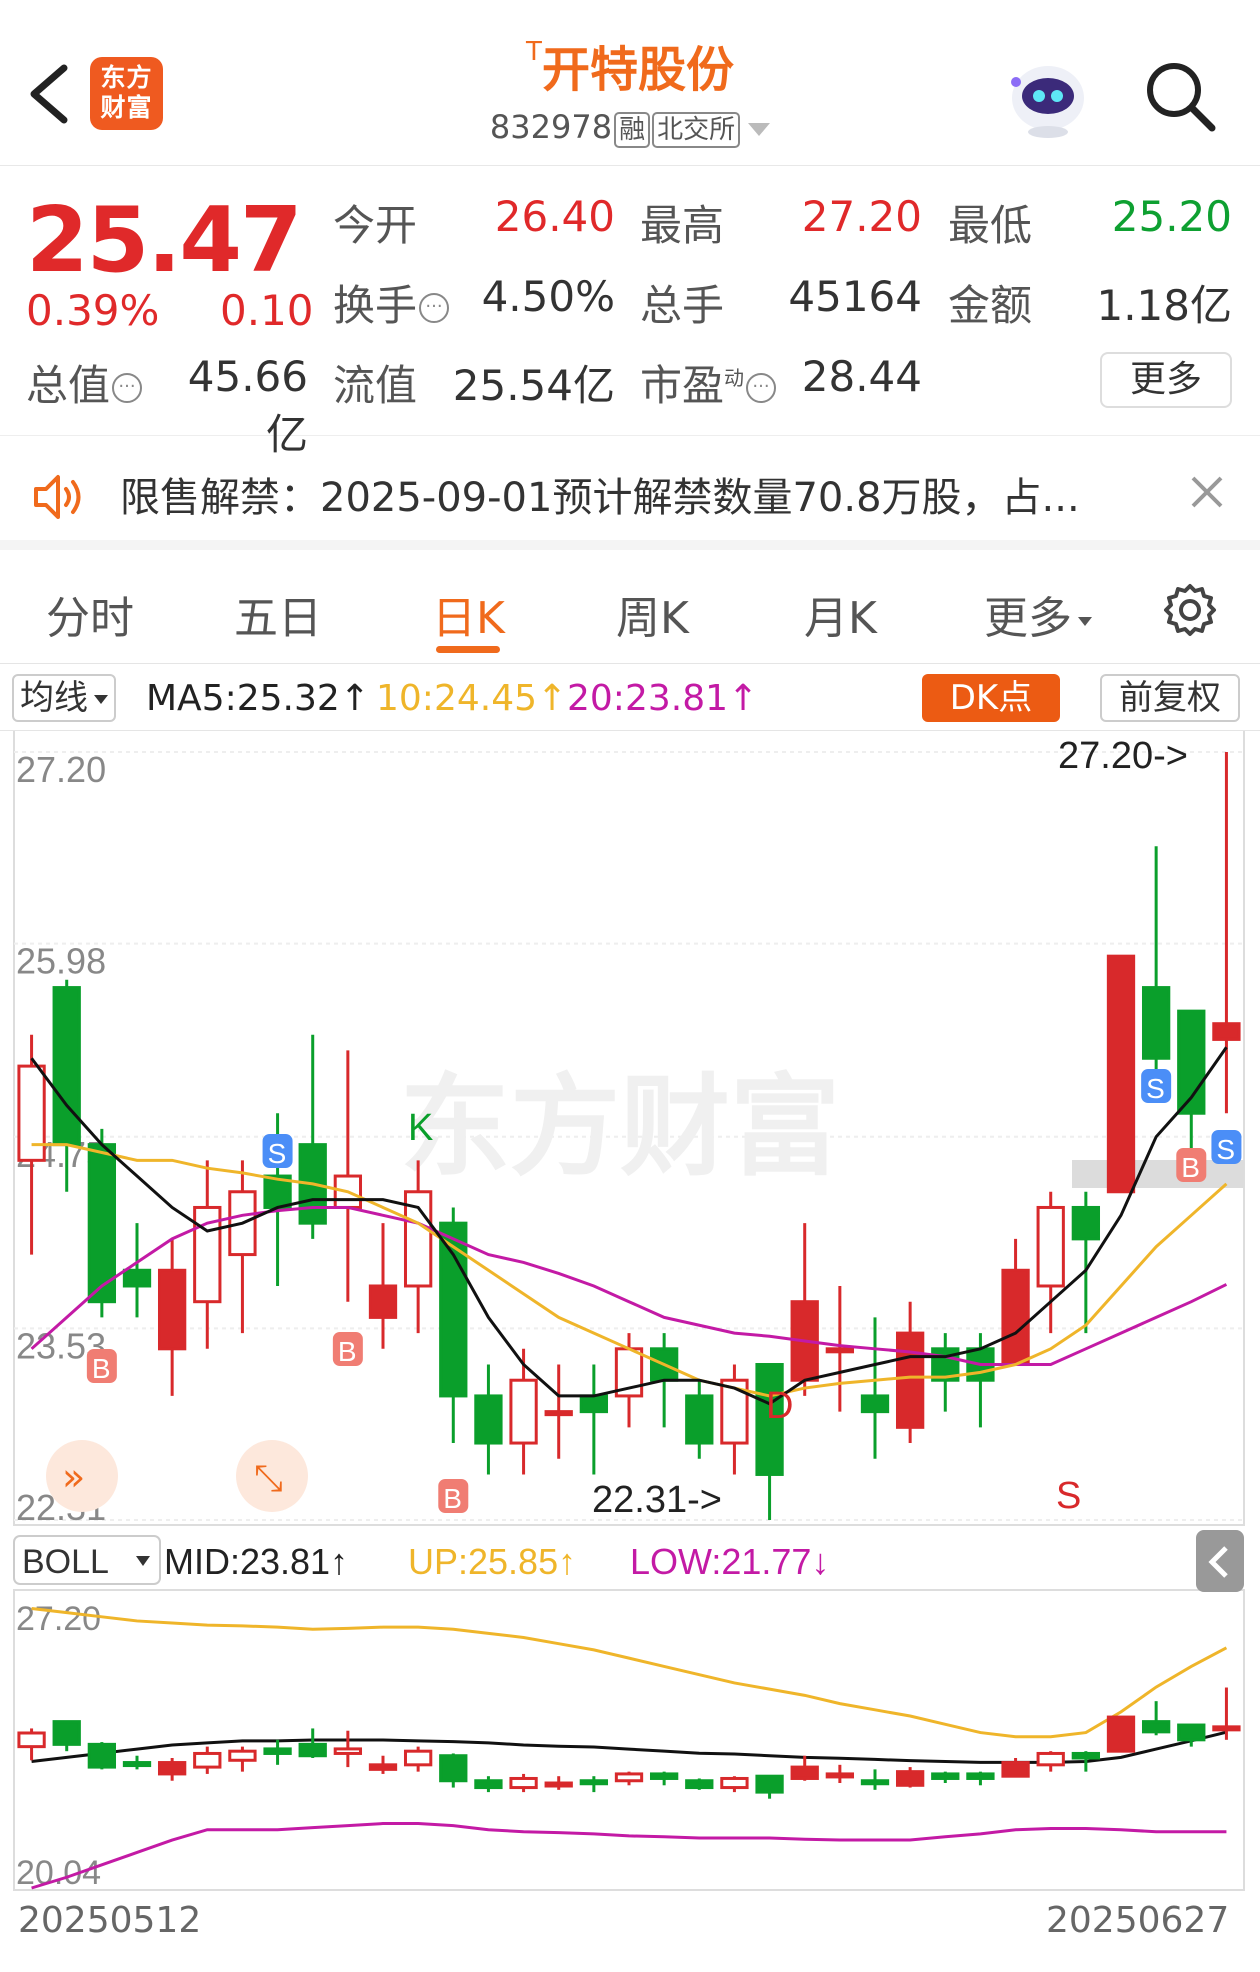 The image size is (1260, 1972). Describe the element at coordinates (840, 614) in the screenshot. I see `tab-monthly-k: 月K` at that location.